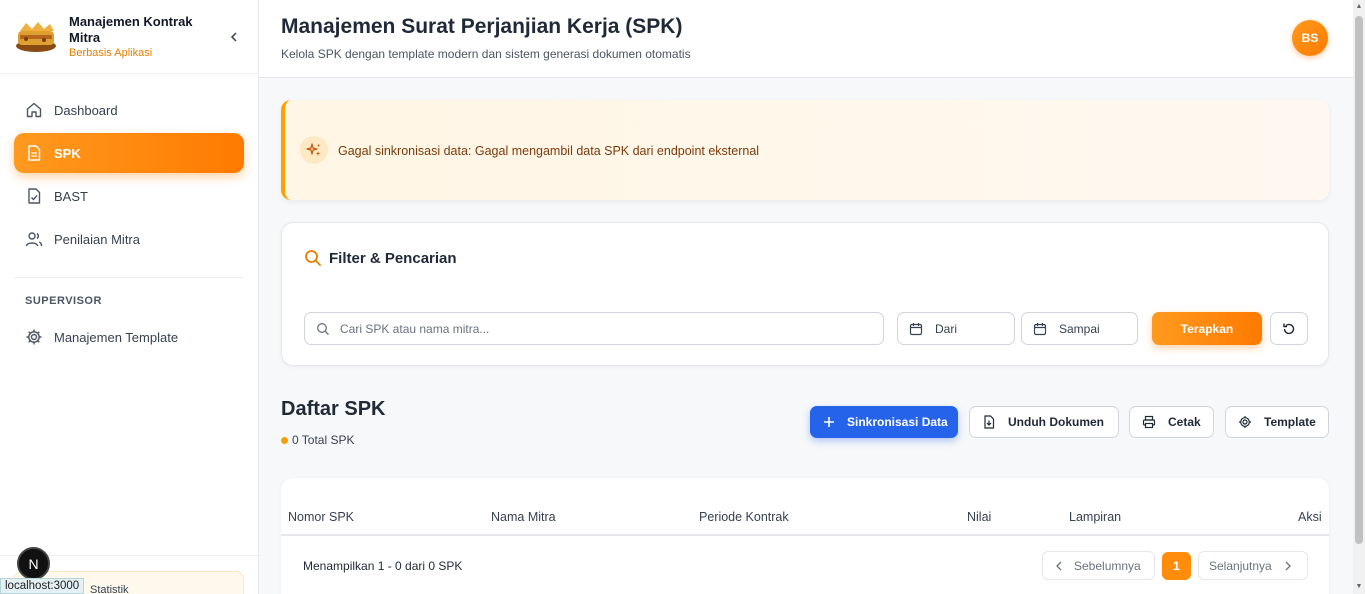 The width and height of the screenshot is (1365, 594). What do you see at coordinates (393, 258) in the screenshot?
I see `filter-title-text: Filter & Pencarian` at bounding box center [393, 258].